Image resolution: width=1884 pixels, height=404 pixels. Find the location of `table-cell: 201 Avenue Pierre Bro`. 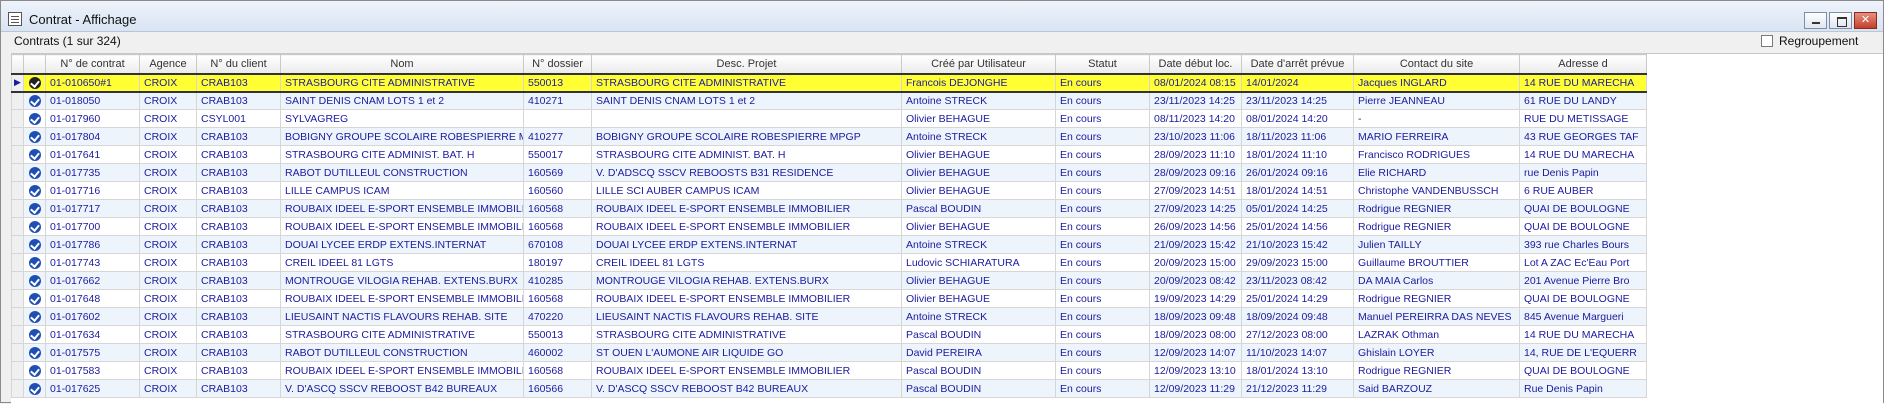

table-cell: 201 Avenue Pierre Bro is located at coordinates (1583, 280).